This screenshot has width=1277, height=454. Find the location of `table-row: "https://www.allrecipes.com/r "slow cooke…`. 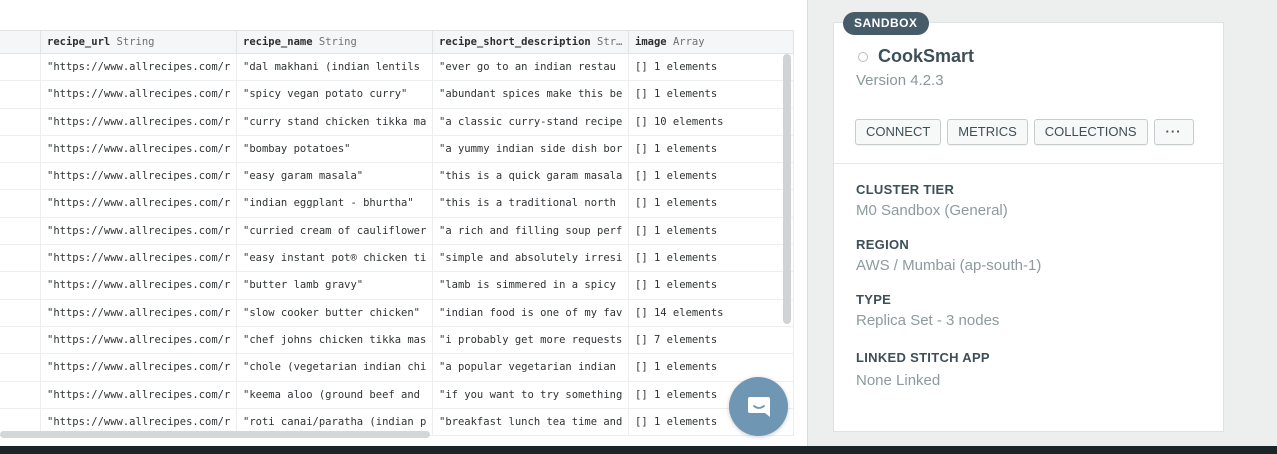

table-row: "https://www.allrecipes.com/r "slow cooke… is located at coordinates (397, 313).